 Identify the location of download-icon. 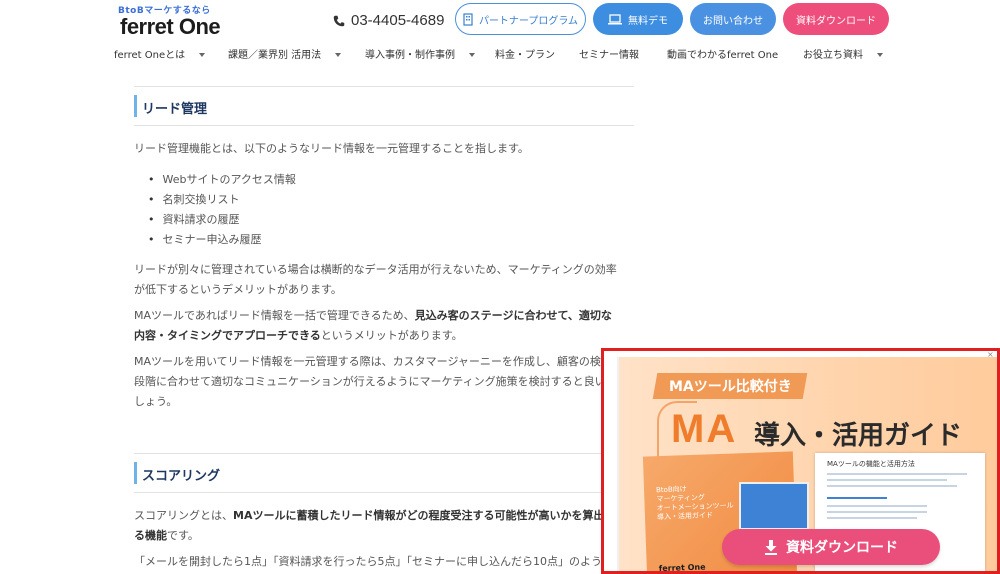
(771, 547).